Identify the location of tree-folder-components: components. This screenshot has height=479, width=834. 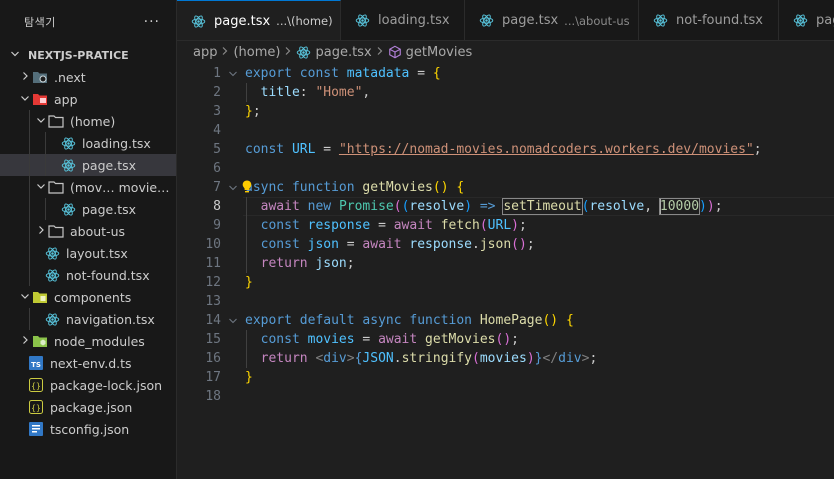
(88, 297).